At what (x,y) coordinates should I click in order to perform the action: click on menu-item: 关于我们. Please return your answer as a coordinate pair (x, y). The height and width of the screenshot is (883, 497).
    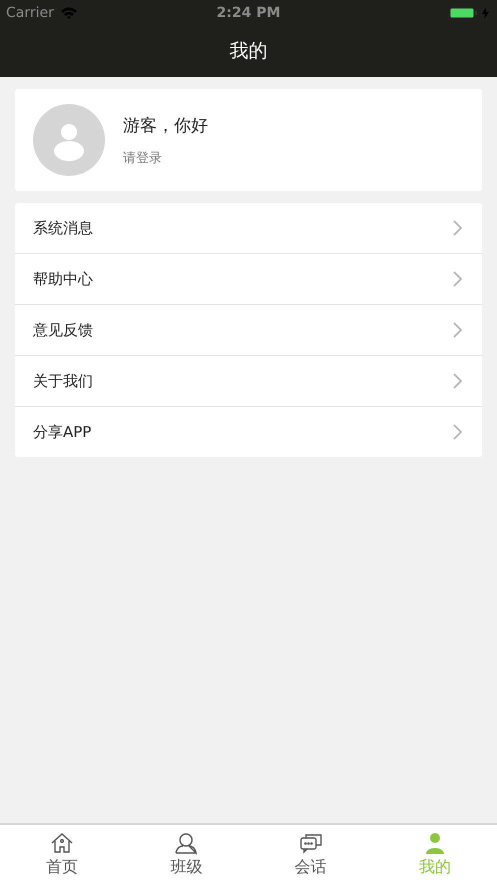
    Looking at the image, I should click on (248, 380).